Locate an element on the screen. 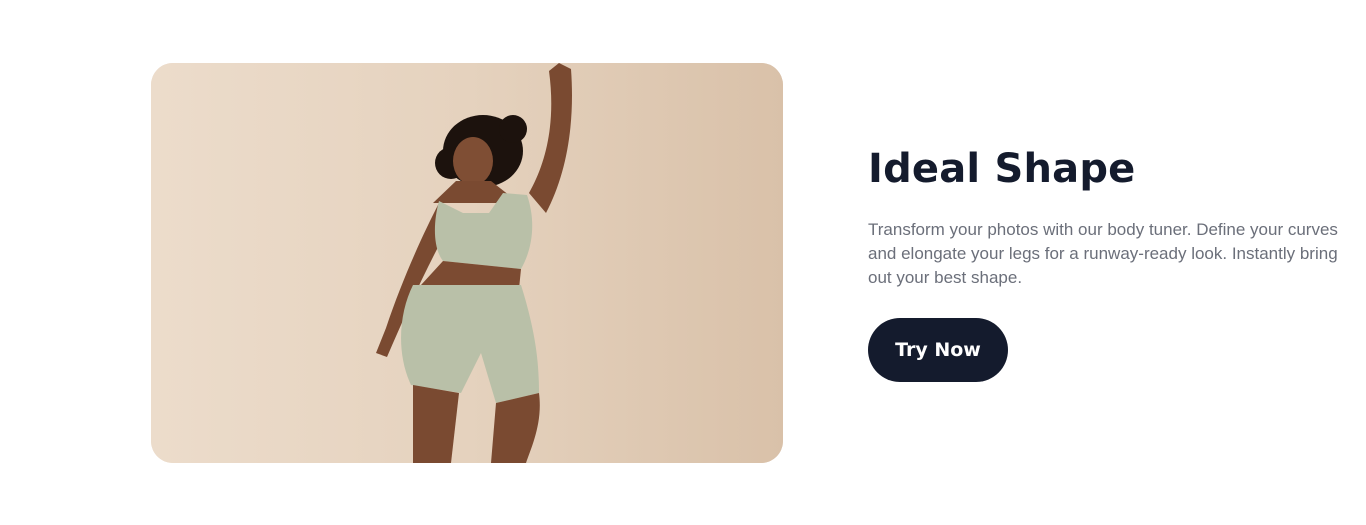 This screenshot has width=1366, height=525. feature-title: Ideal Shape is located at coordinates (1002, 169).